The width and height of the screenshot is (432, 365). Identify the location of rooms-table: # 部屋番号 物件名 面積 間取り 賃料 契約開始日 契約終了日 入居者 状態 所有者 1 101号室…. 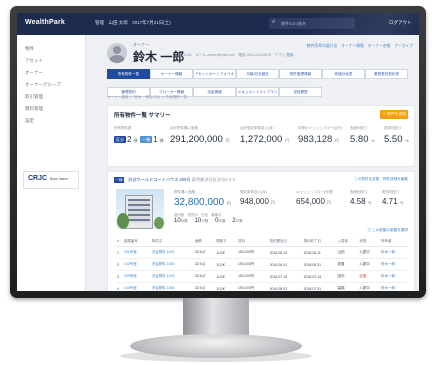
(262, 263).